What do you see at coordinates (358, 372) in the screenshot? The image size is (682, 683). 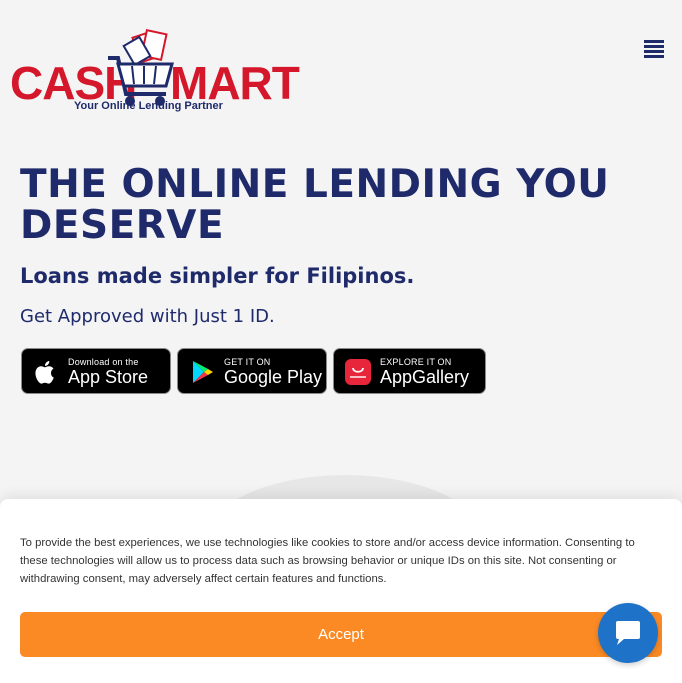 I see `huawei-appgallery-icon` at bounding box center [358, 372].